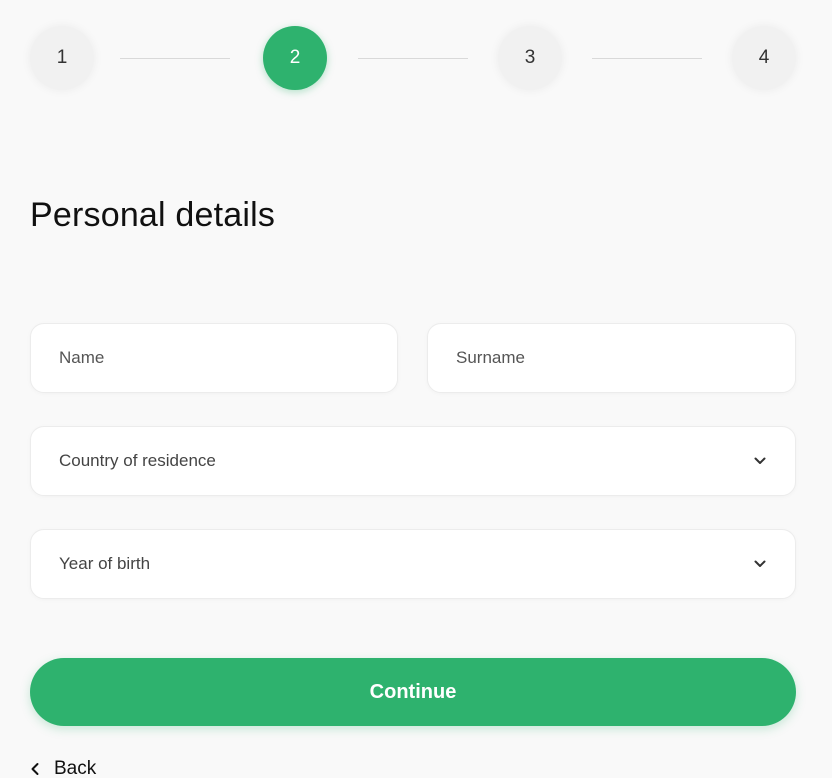 The height and width of the screenshot is (778, 832). Describe the element at coordinates (413, 692) in the screenshot. I see `continue-button: Continue` at that location.